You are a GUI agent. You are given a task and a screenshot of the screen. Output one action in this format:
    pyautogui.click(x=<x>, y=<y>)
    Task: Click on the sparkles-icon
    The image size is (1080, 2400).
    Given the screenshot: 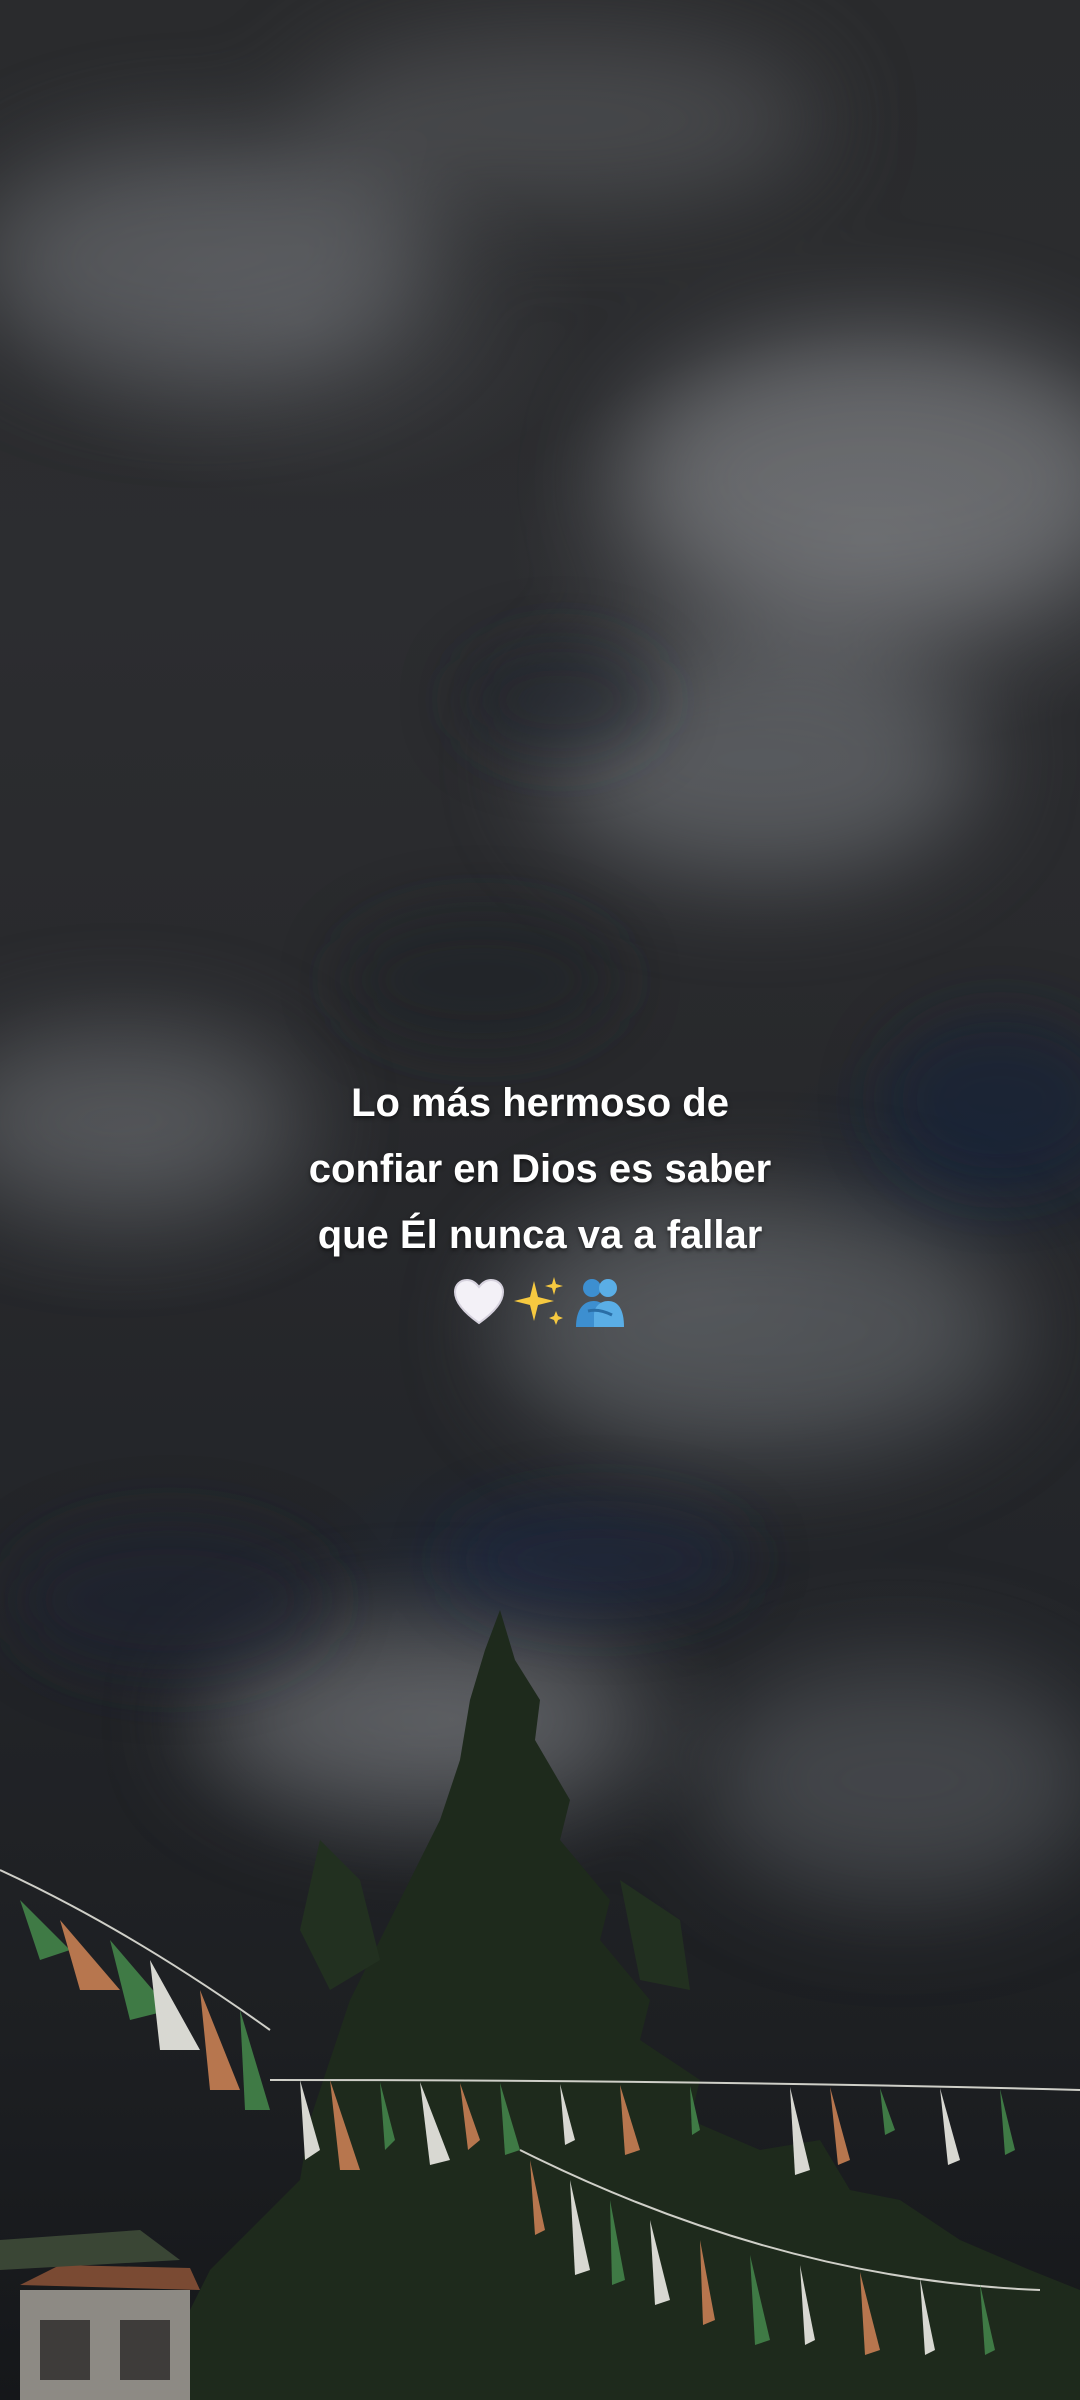 What is the action you would take?
    pyautogui.click(x=538, y=1301)
    